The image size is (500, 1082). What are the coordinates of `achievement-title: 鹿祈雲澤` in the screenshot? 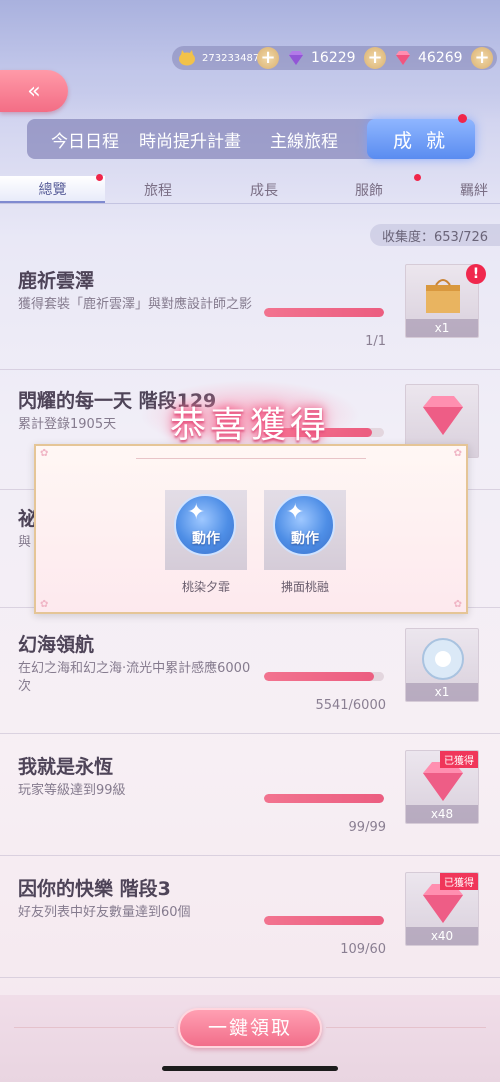 It's located at (56, 281).